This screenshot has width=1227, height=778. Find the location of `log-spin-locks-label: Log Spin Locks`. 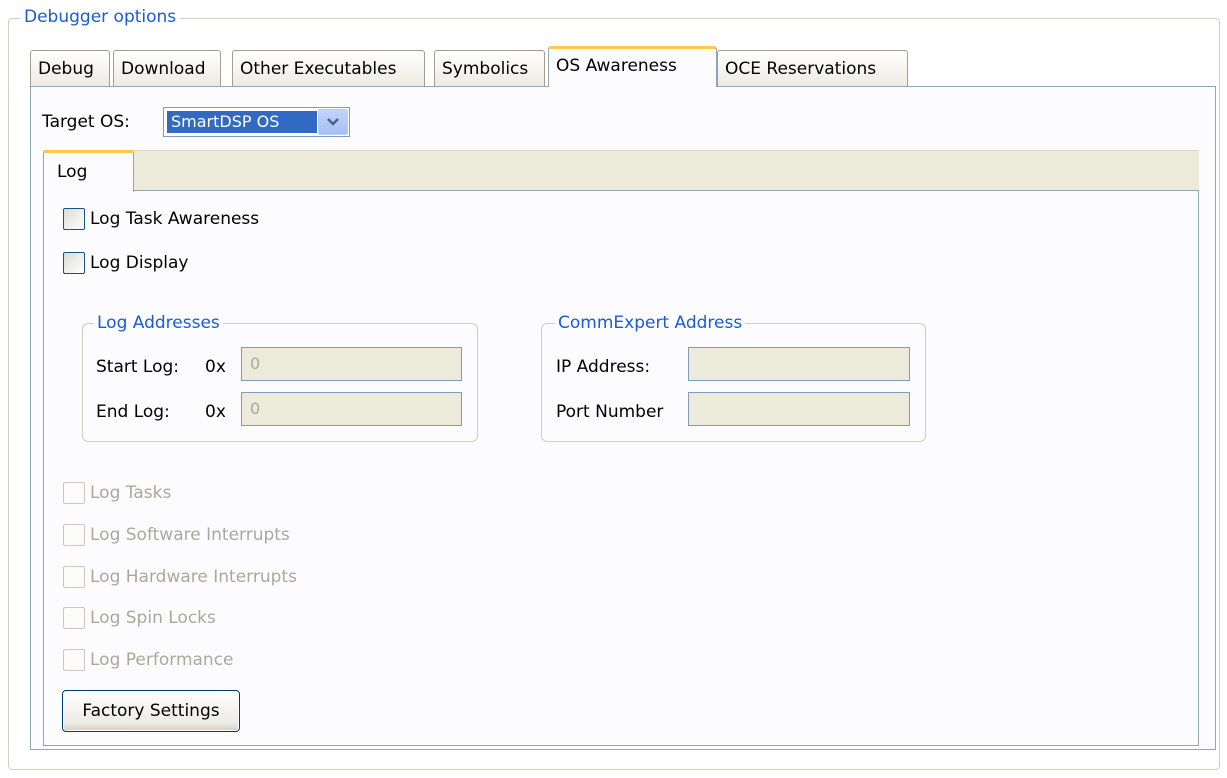

log-spin-locks-label: Log Spin Locks is located at coordinates (153, 618).